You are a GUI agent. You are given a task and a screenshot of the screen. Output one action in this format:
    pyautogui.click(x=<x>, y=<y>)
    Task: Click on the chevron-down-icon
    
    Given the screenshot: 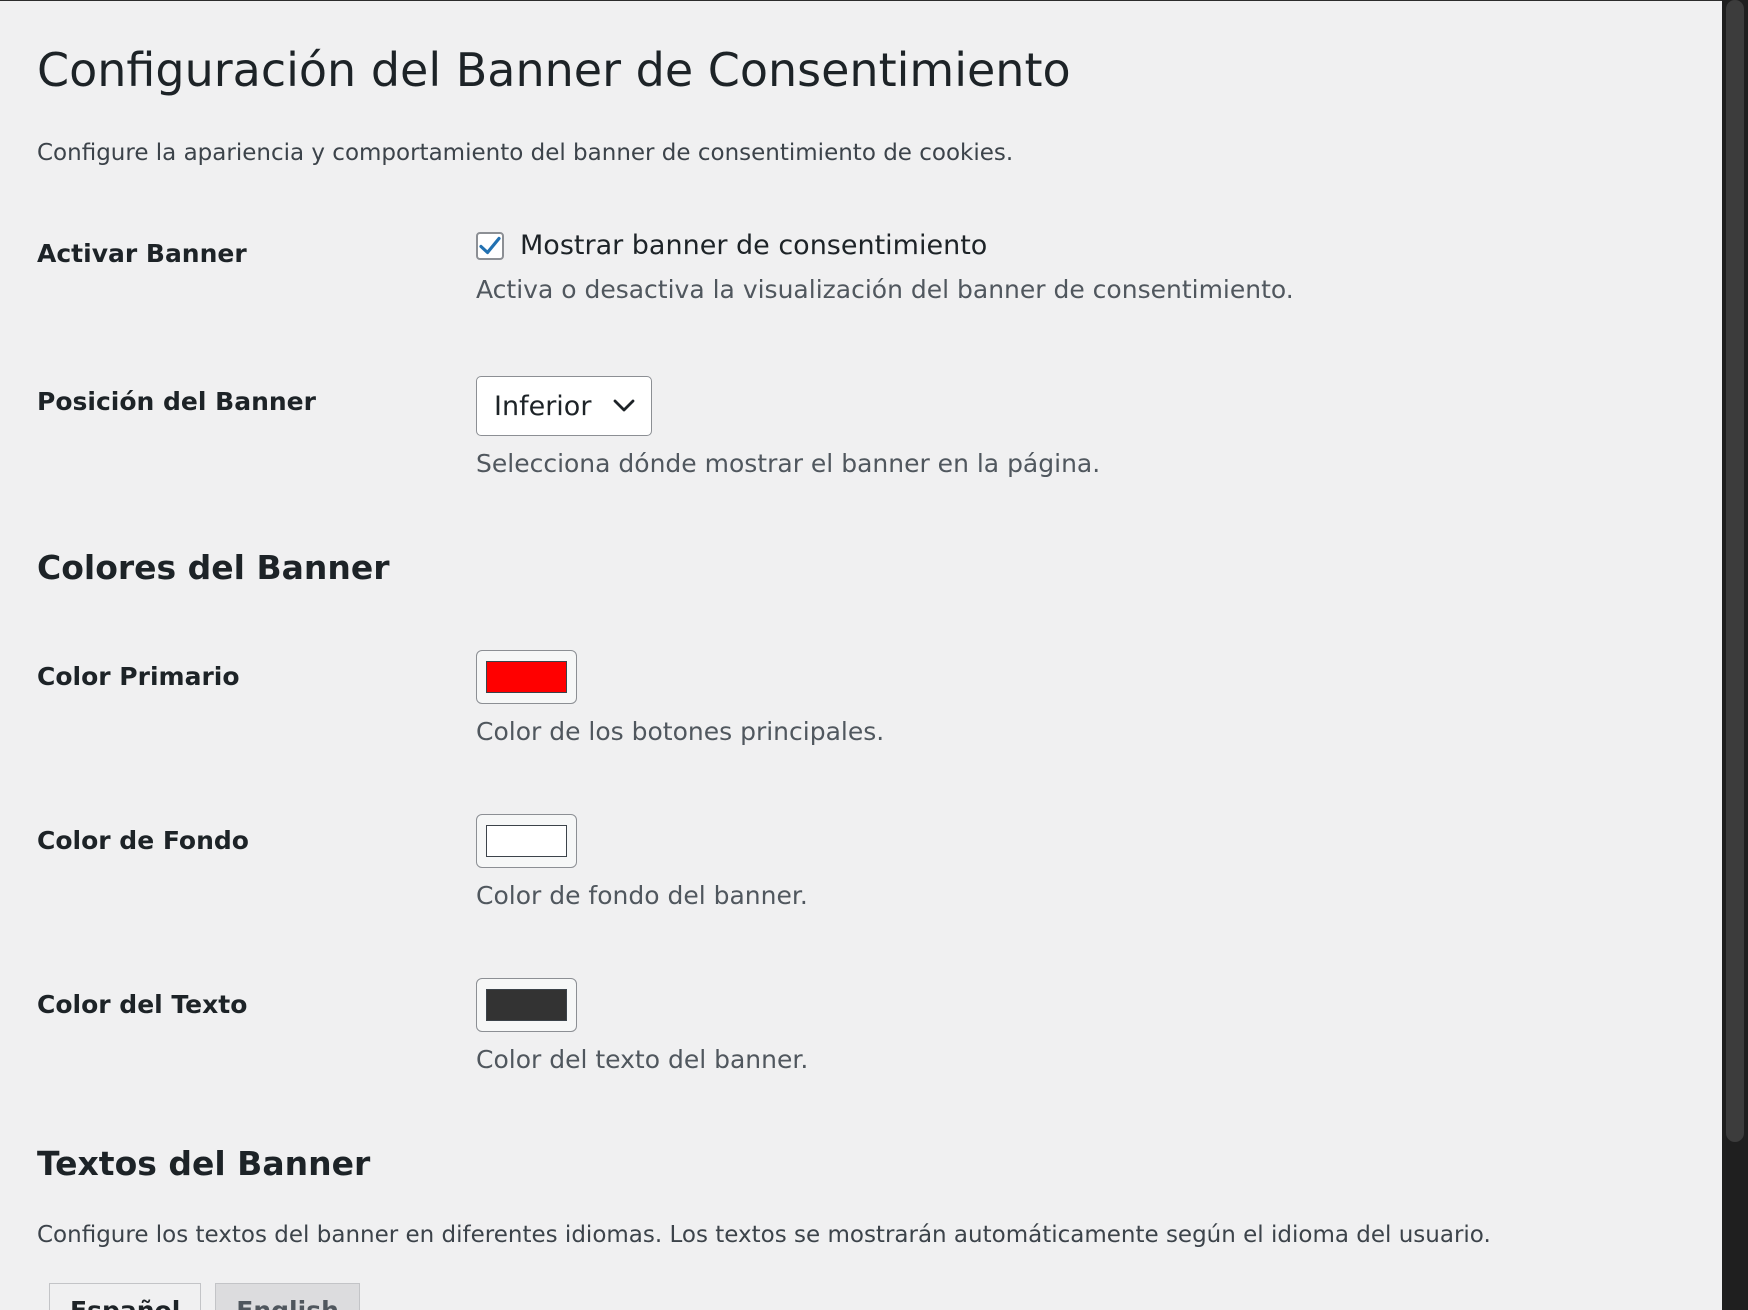 What is the action you would take?
    pyautogui.click(x=624, y=405)
    